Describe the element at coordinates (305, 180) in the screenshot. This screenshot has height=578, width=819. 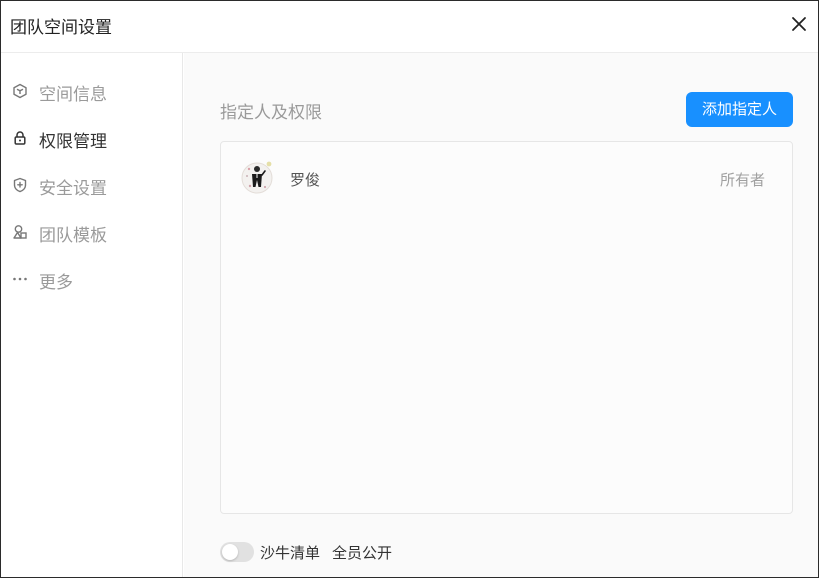
I see `member-name: 罗俊` at that location.